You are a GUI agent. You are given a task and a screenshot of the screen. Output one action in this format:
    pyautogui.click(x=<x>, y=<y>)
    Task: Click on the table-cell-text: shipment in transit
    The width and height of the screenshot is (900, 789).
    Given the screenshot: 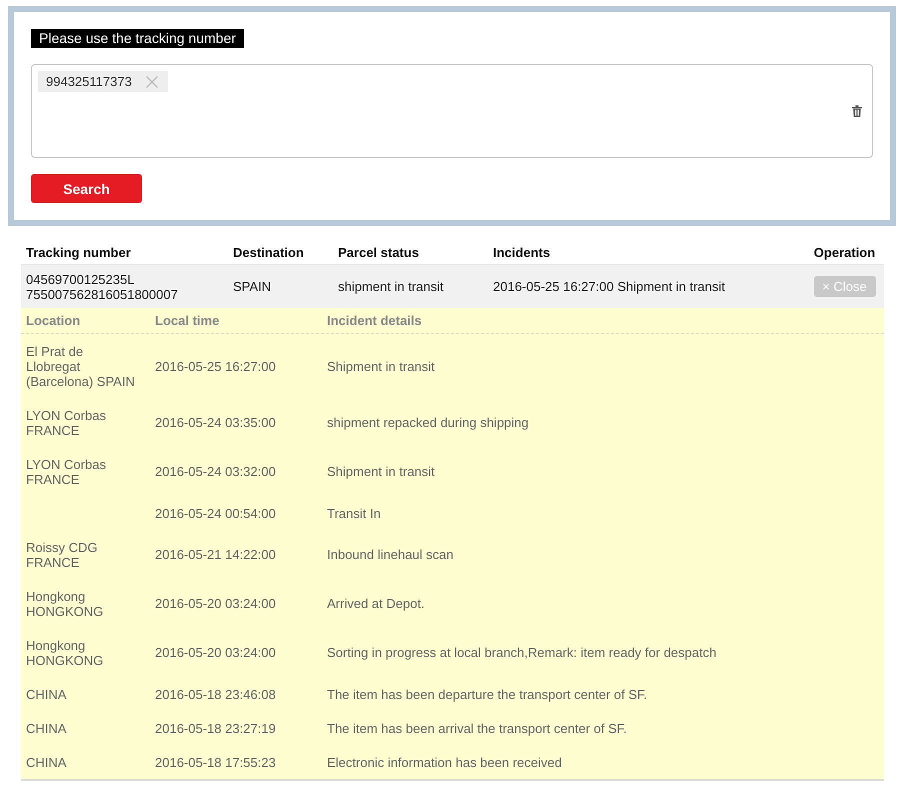 What is the action you would take?
    pyautogui.click(x=390, y=286)
    